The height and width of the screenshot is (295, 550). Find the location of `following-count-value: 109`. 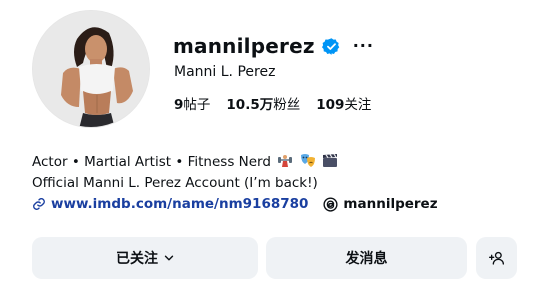

following-count-value: 109 is located at coordinates (330, 105).